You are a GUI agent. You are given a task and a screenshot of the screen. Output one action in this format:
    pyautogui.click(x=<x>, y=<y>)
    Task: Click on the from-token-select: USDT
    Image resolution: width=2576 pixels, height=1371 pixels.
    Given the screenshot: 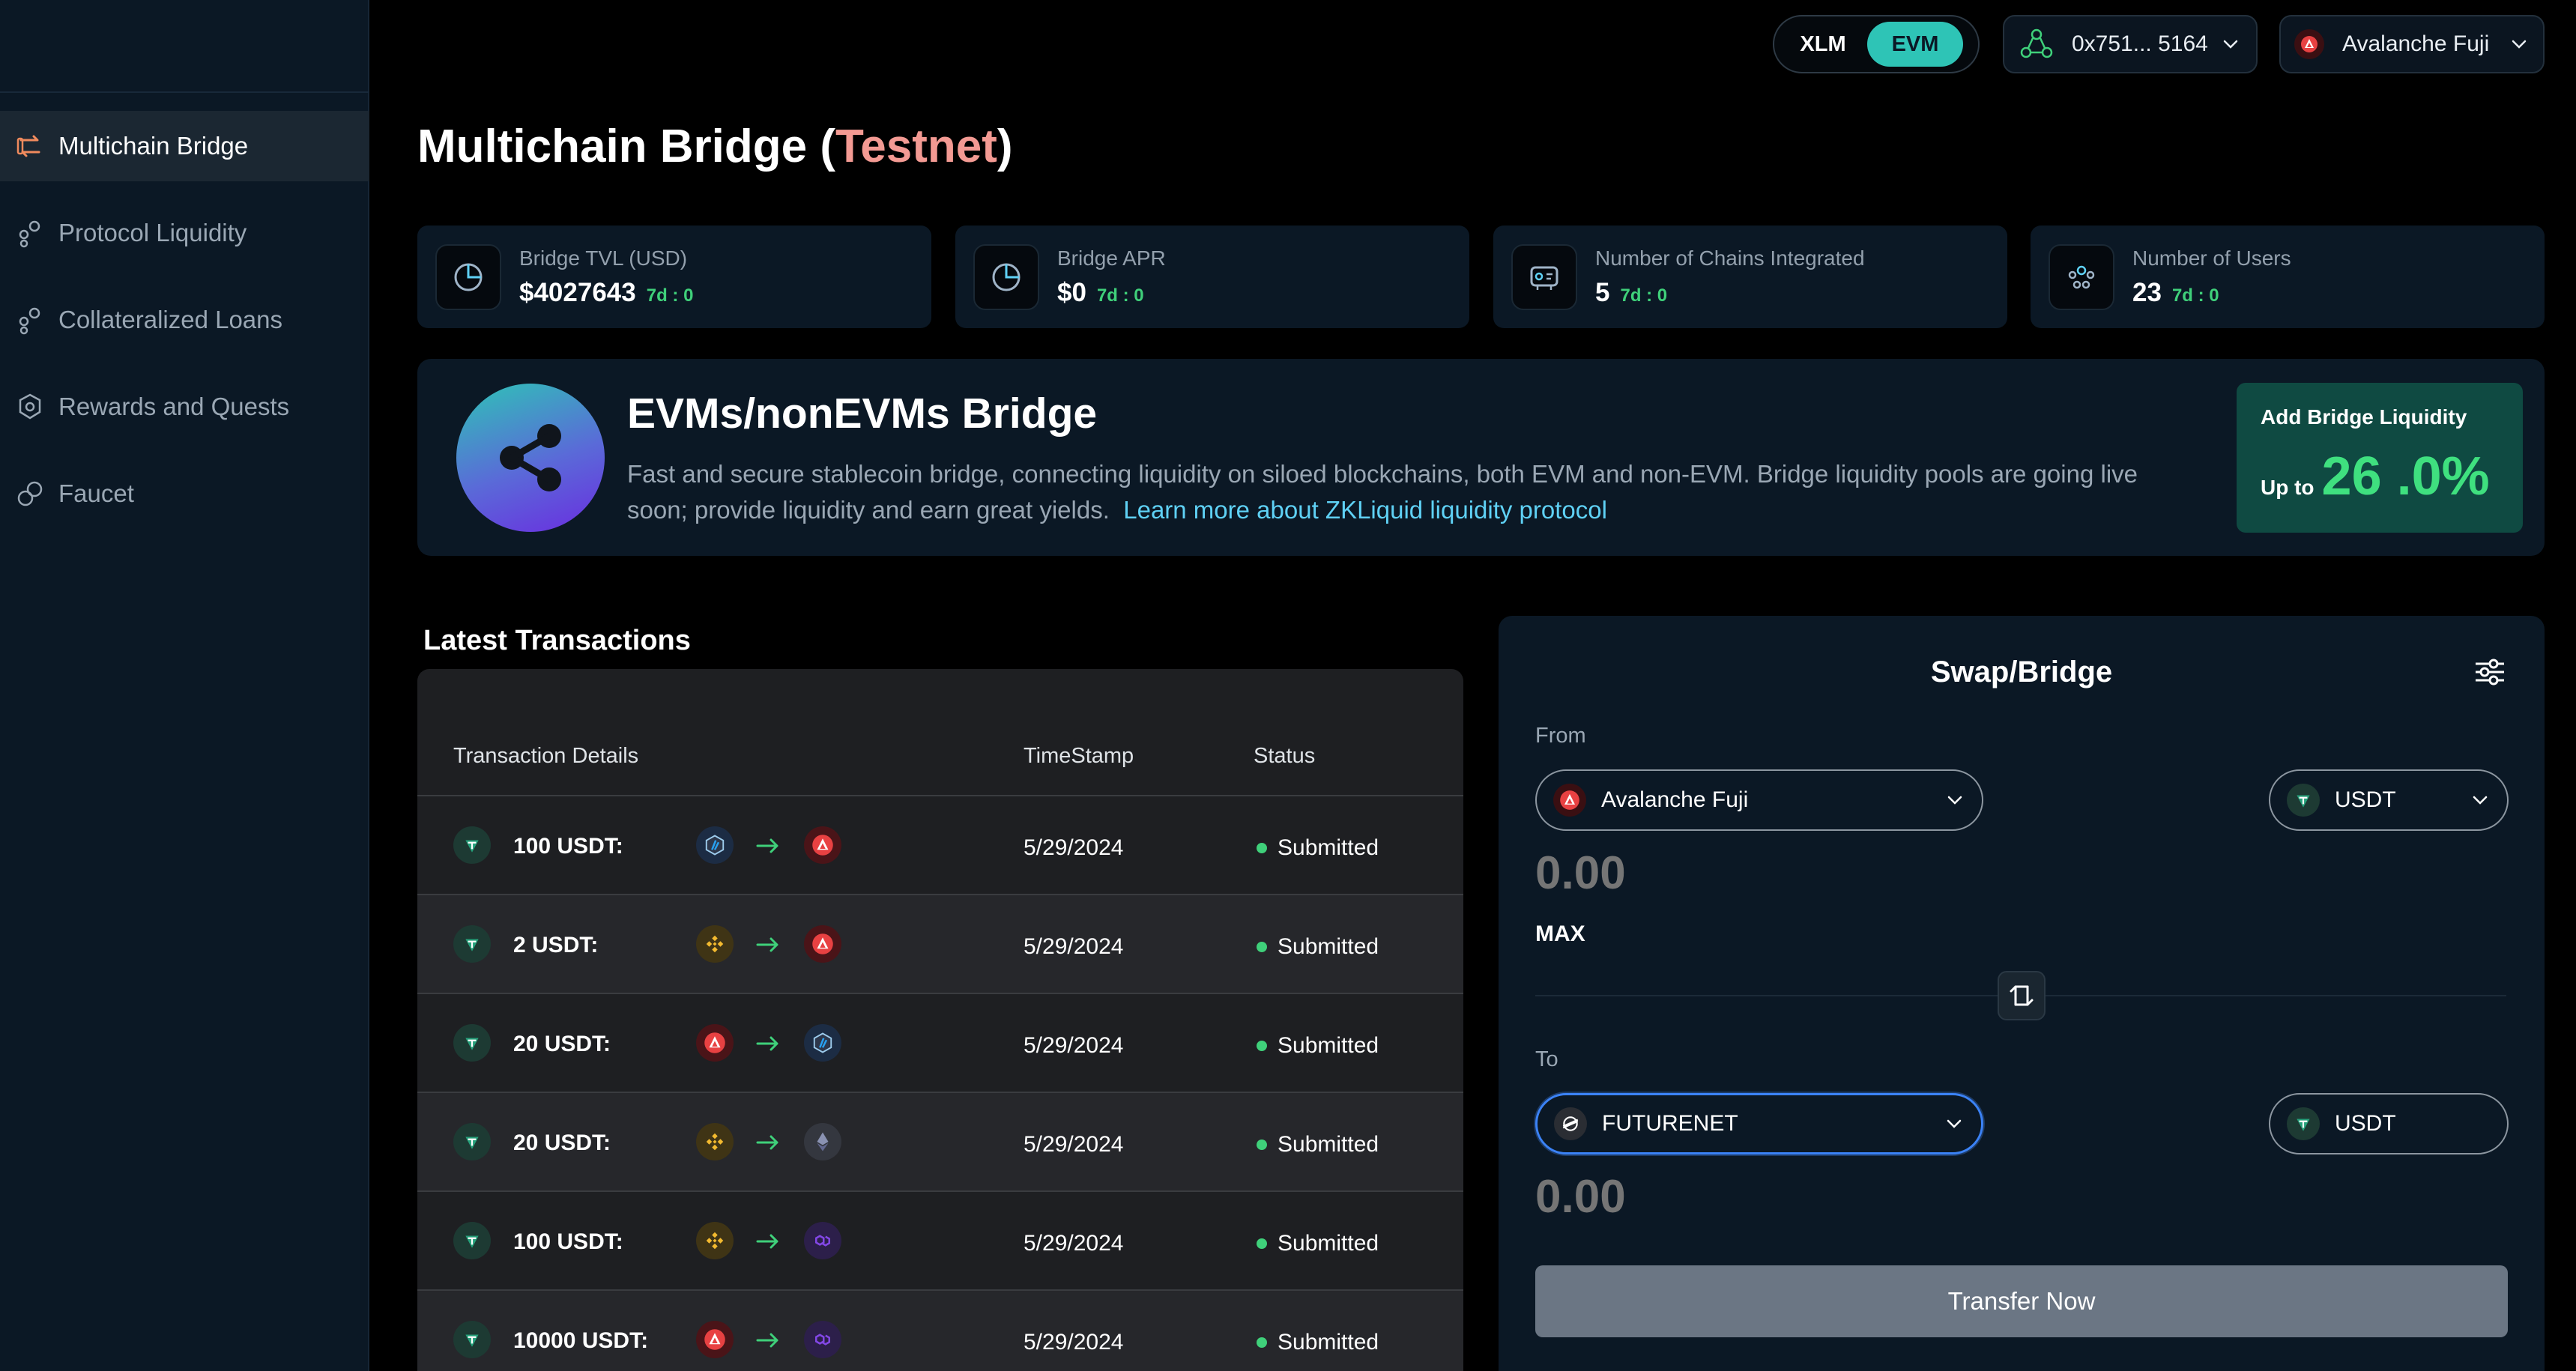 What is the action you would take?
    pyautogui.click(x=2389, y=800)
    